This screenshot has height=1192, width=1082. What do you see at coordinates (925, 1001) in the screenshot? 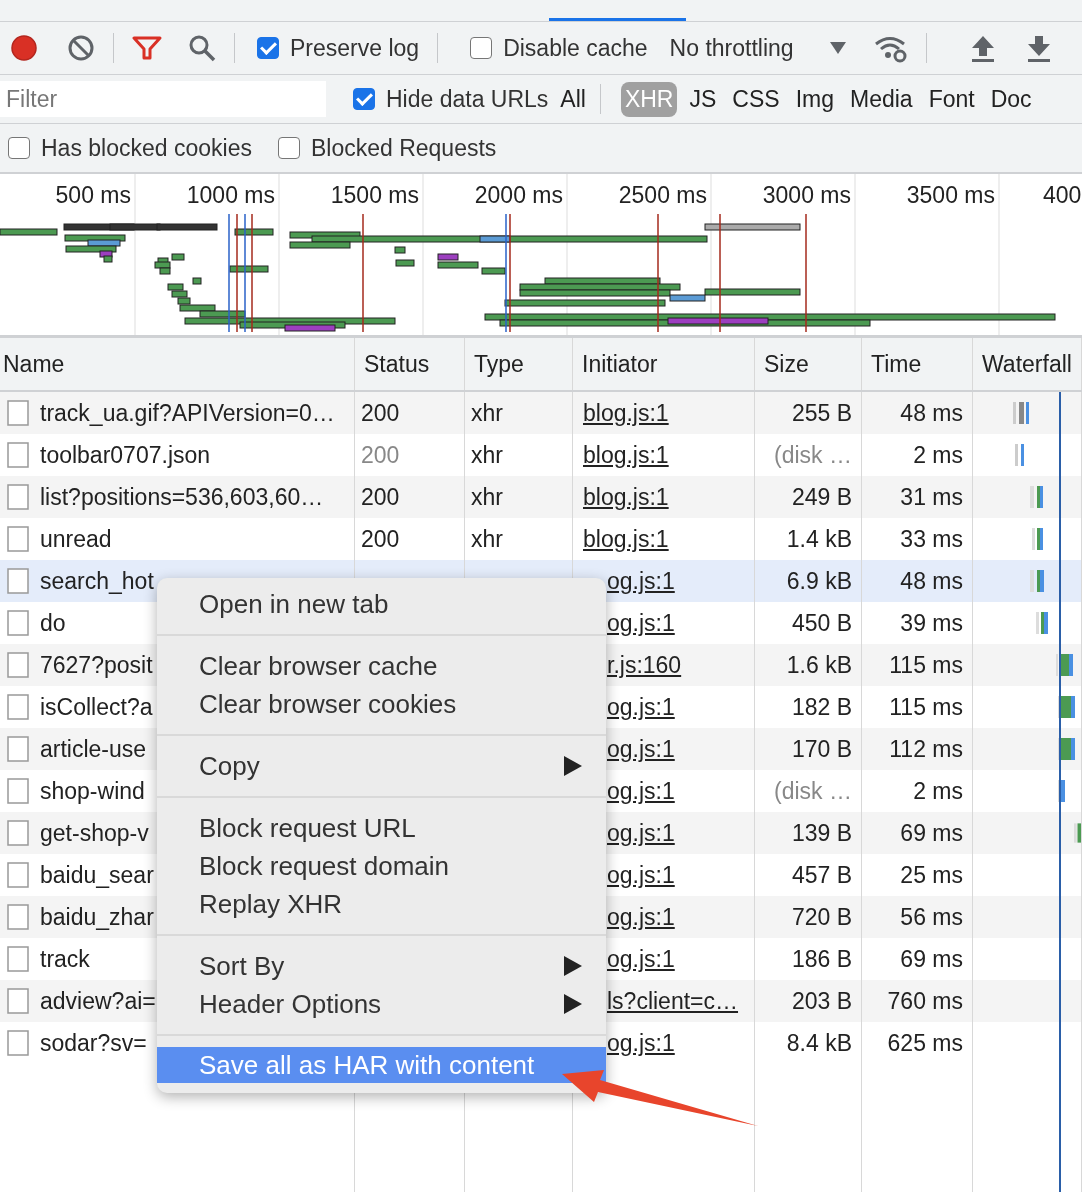
I see `table-cell: 760 ms` at bounding box center [925, 1001].